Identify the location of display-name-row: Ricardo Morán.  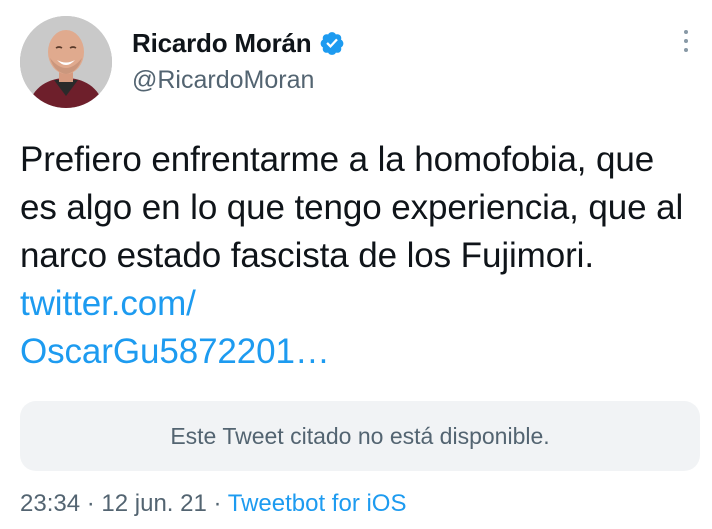
(238, 43).